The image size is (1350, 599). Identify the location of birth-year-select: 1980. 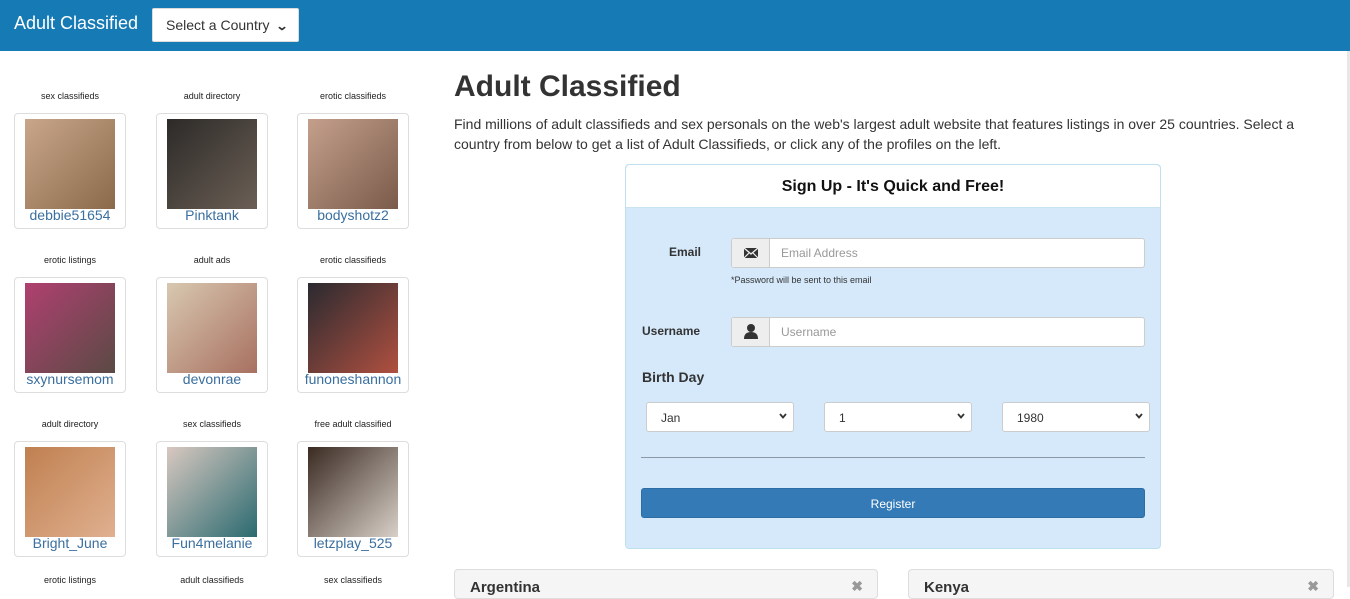
(1076, 417).